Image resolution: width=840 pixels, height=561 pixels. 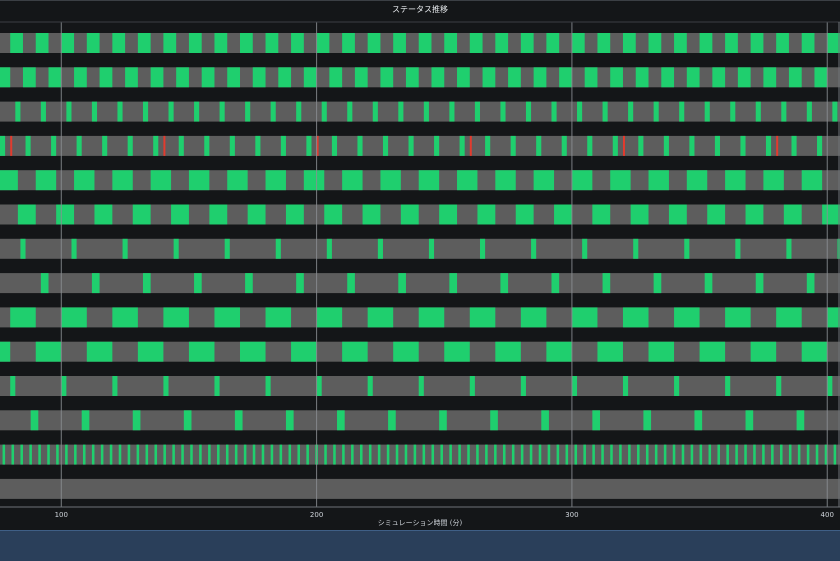 I want to click on bottom-panel, so click(x=420, y=545).